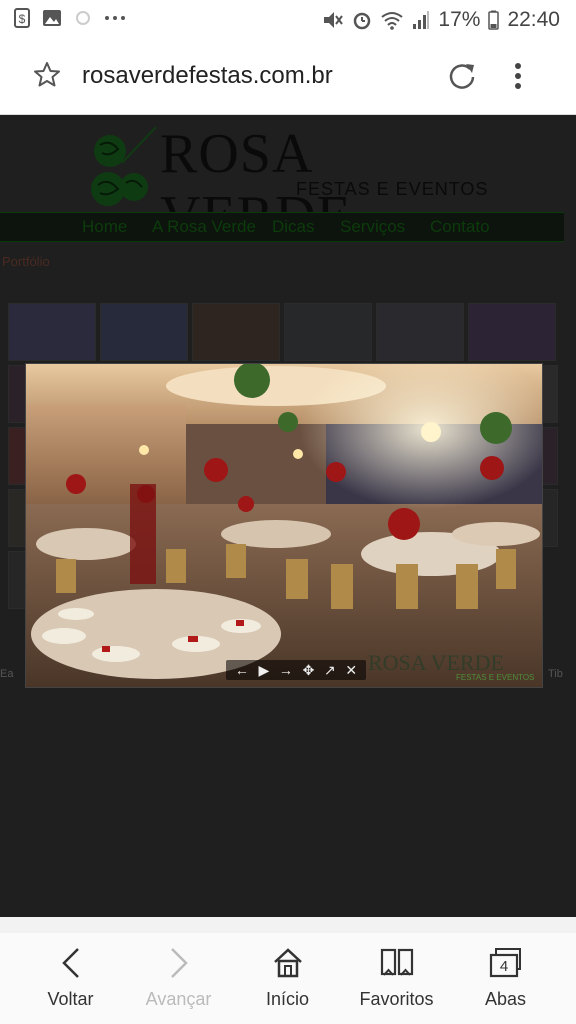 Image resolution: width=576 pixels, height=1024 pixels. I want to click on tabs-button: 4 Abas, so click(505, 978).